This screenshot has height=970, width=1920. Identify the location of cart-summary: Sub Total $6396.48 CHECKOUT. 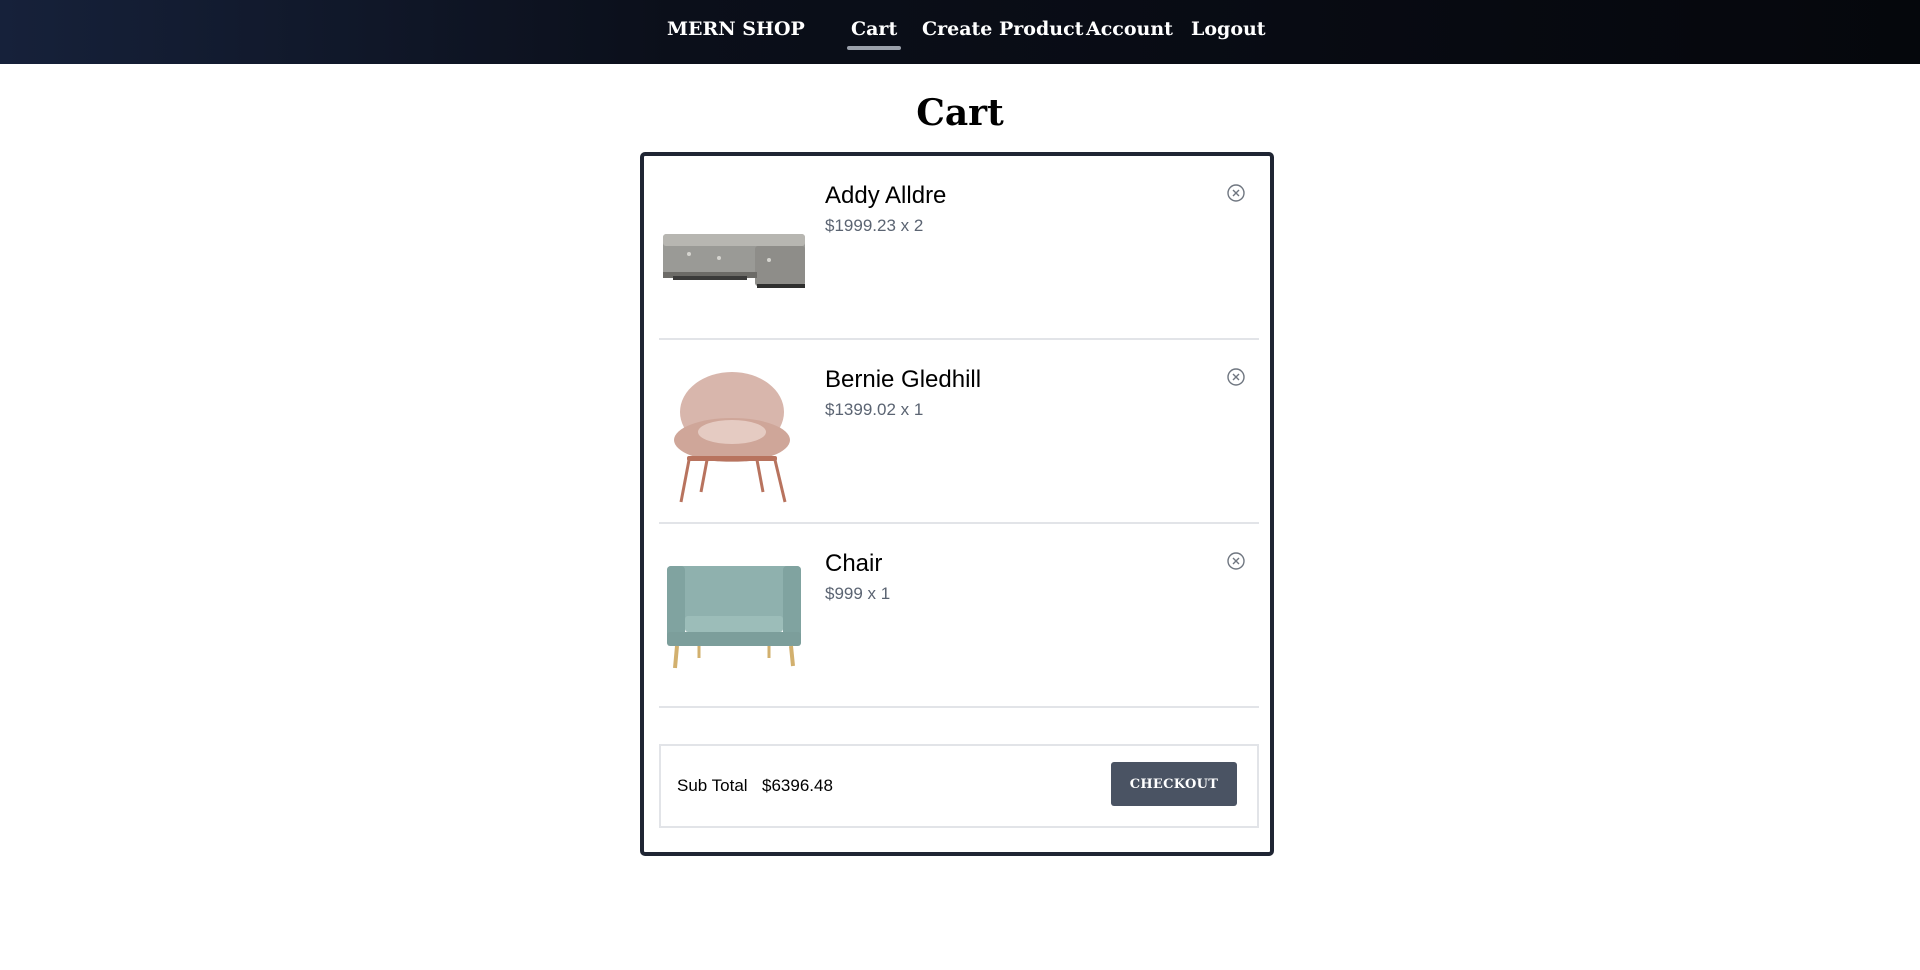
(959, 786).